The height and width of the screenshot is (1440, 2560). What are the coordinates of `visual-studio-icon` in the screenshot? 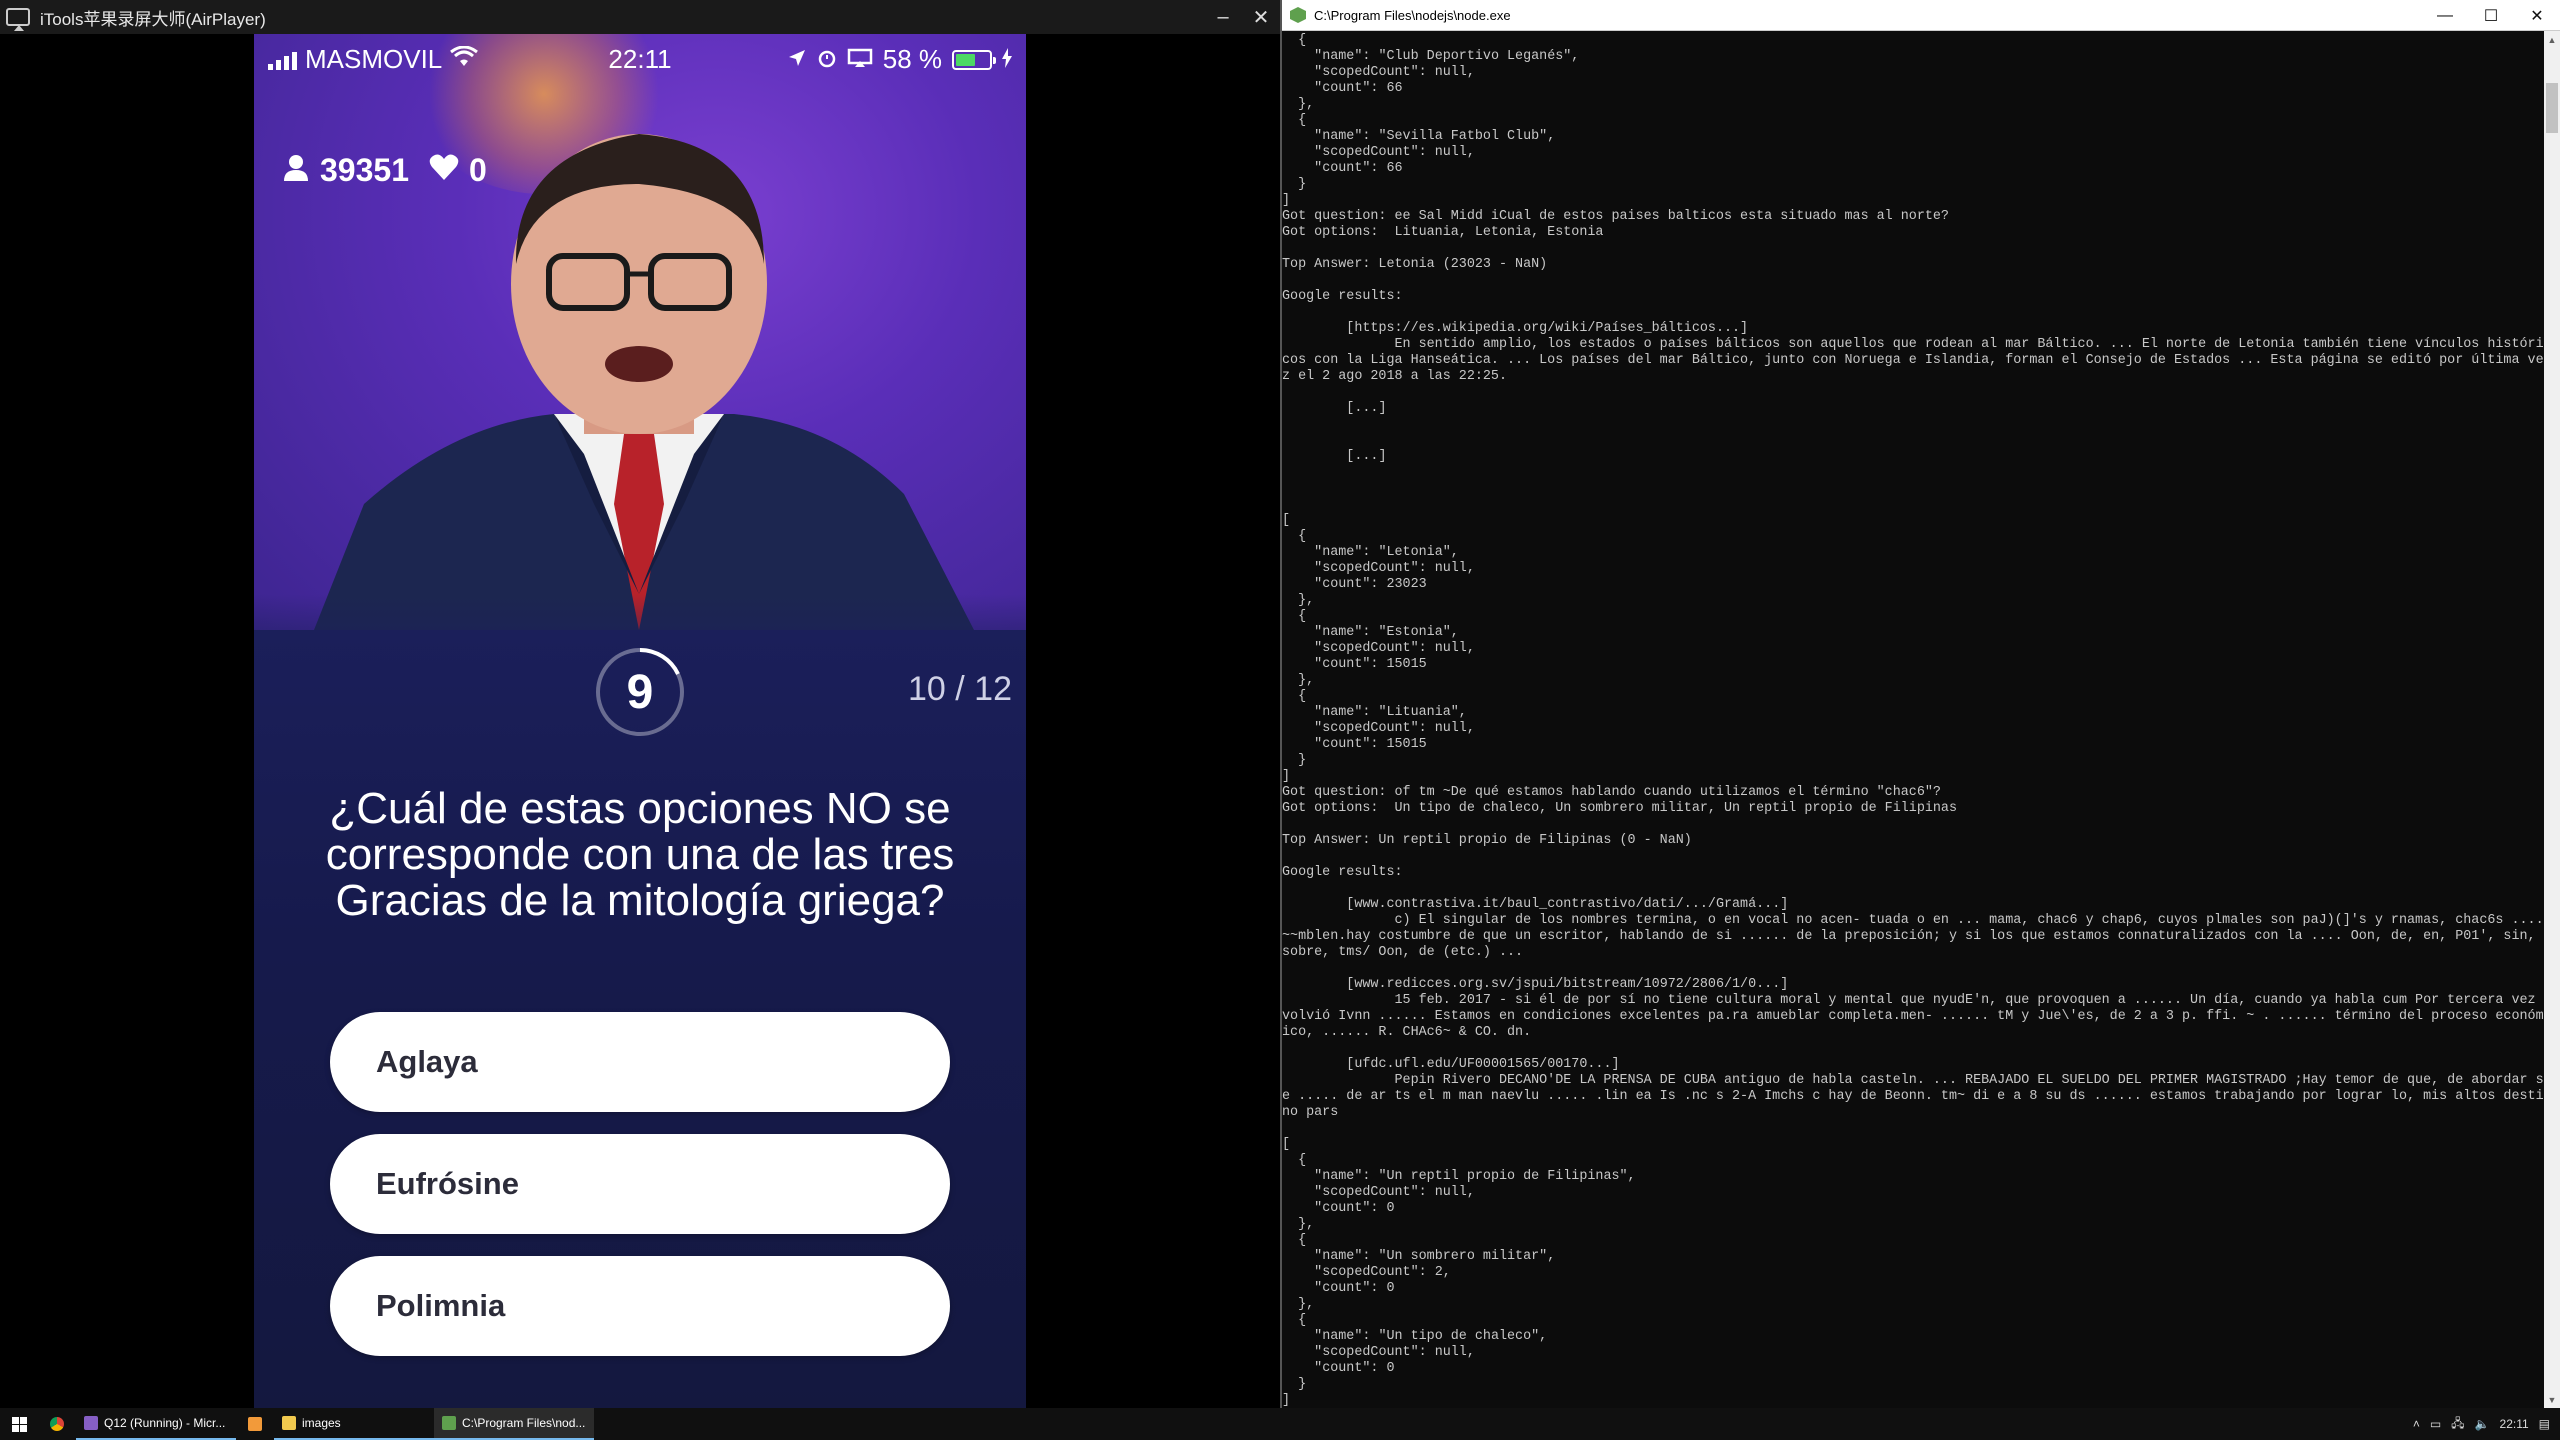 It's located at (91, 1423).